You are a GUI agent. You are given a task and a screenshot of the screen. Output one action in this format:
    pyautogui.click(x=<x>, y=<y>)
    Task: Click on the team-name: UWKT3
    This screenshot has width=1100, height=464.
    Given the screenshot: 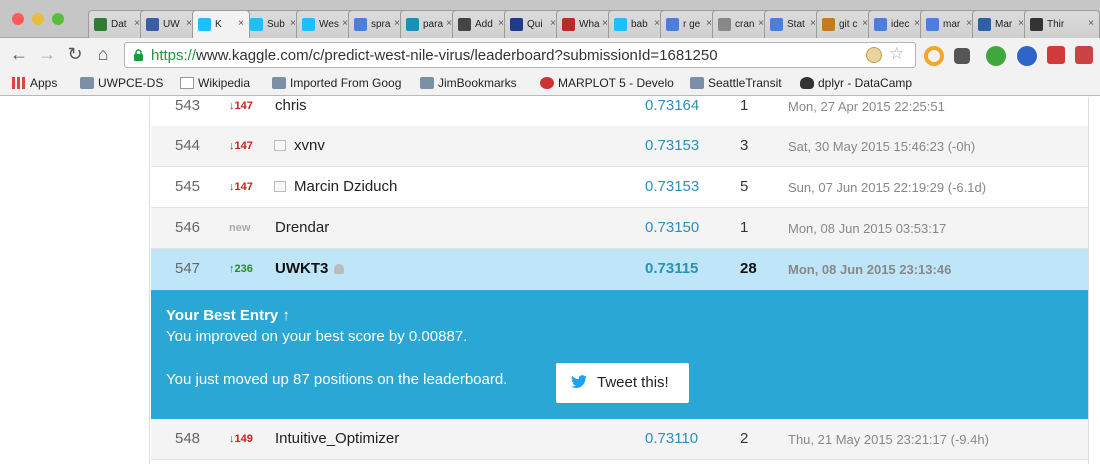 What is the action you would take?
    pyautogui.click(x=310, y=268)
    